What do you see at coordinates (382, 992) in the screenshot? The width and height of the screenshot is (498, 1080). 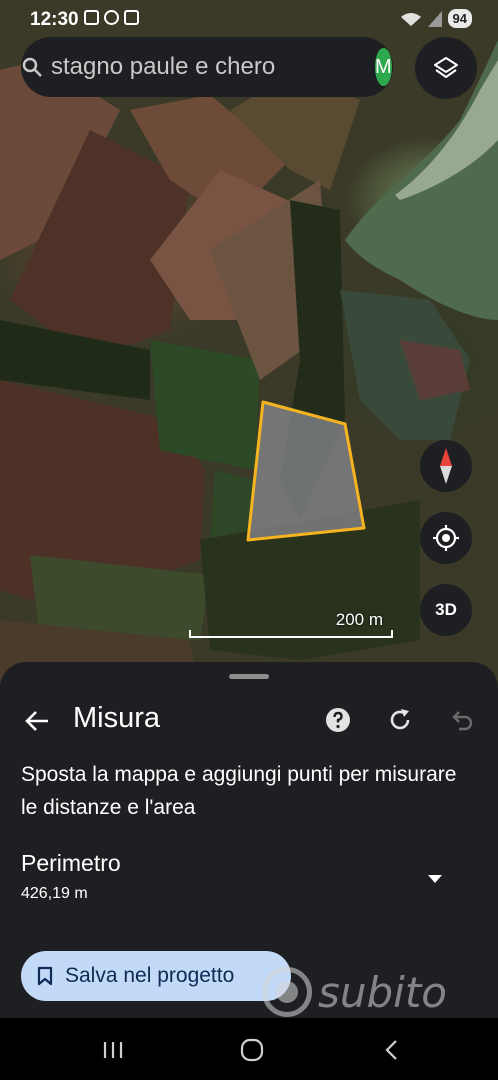 I see `watermark-text: subito` at bounding box center [382, 992].